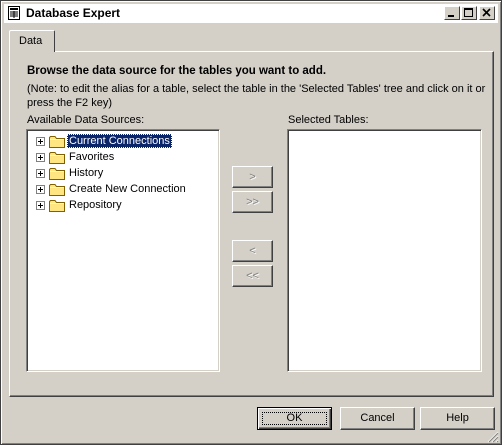 The width and height of the screenshot is (502, 445). I want to click on tree-item-create-new-connection: Create New Connection, so click(123, 189).